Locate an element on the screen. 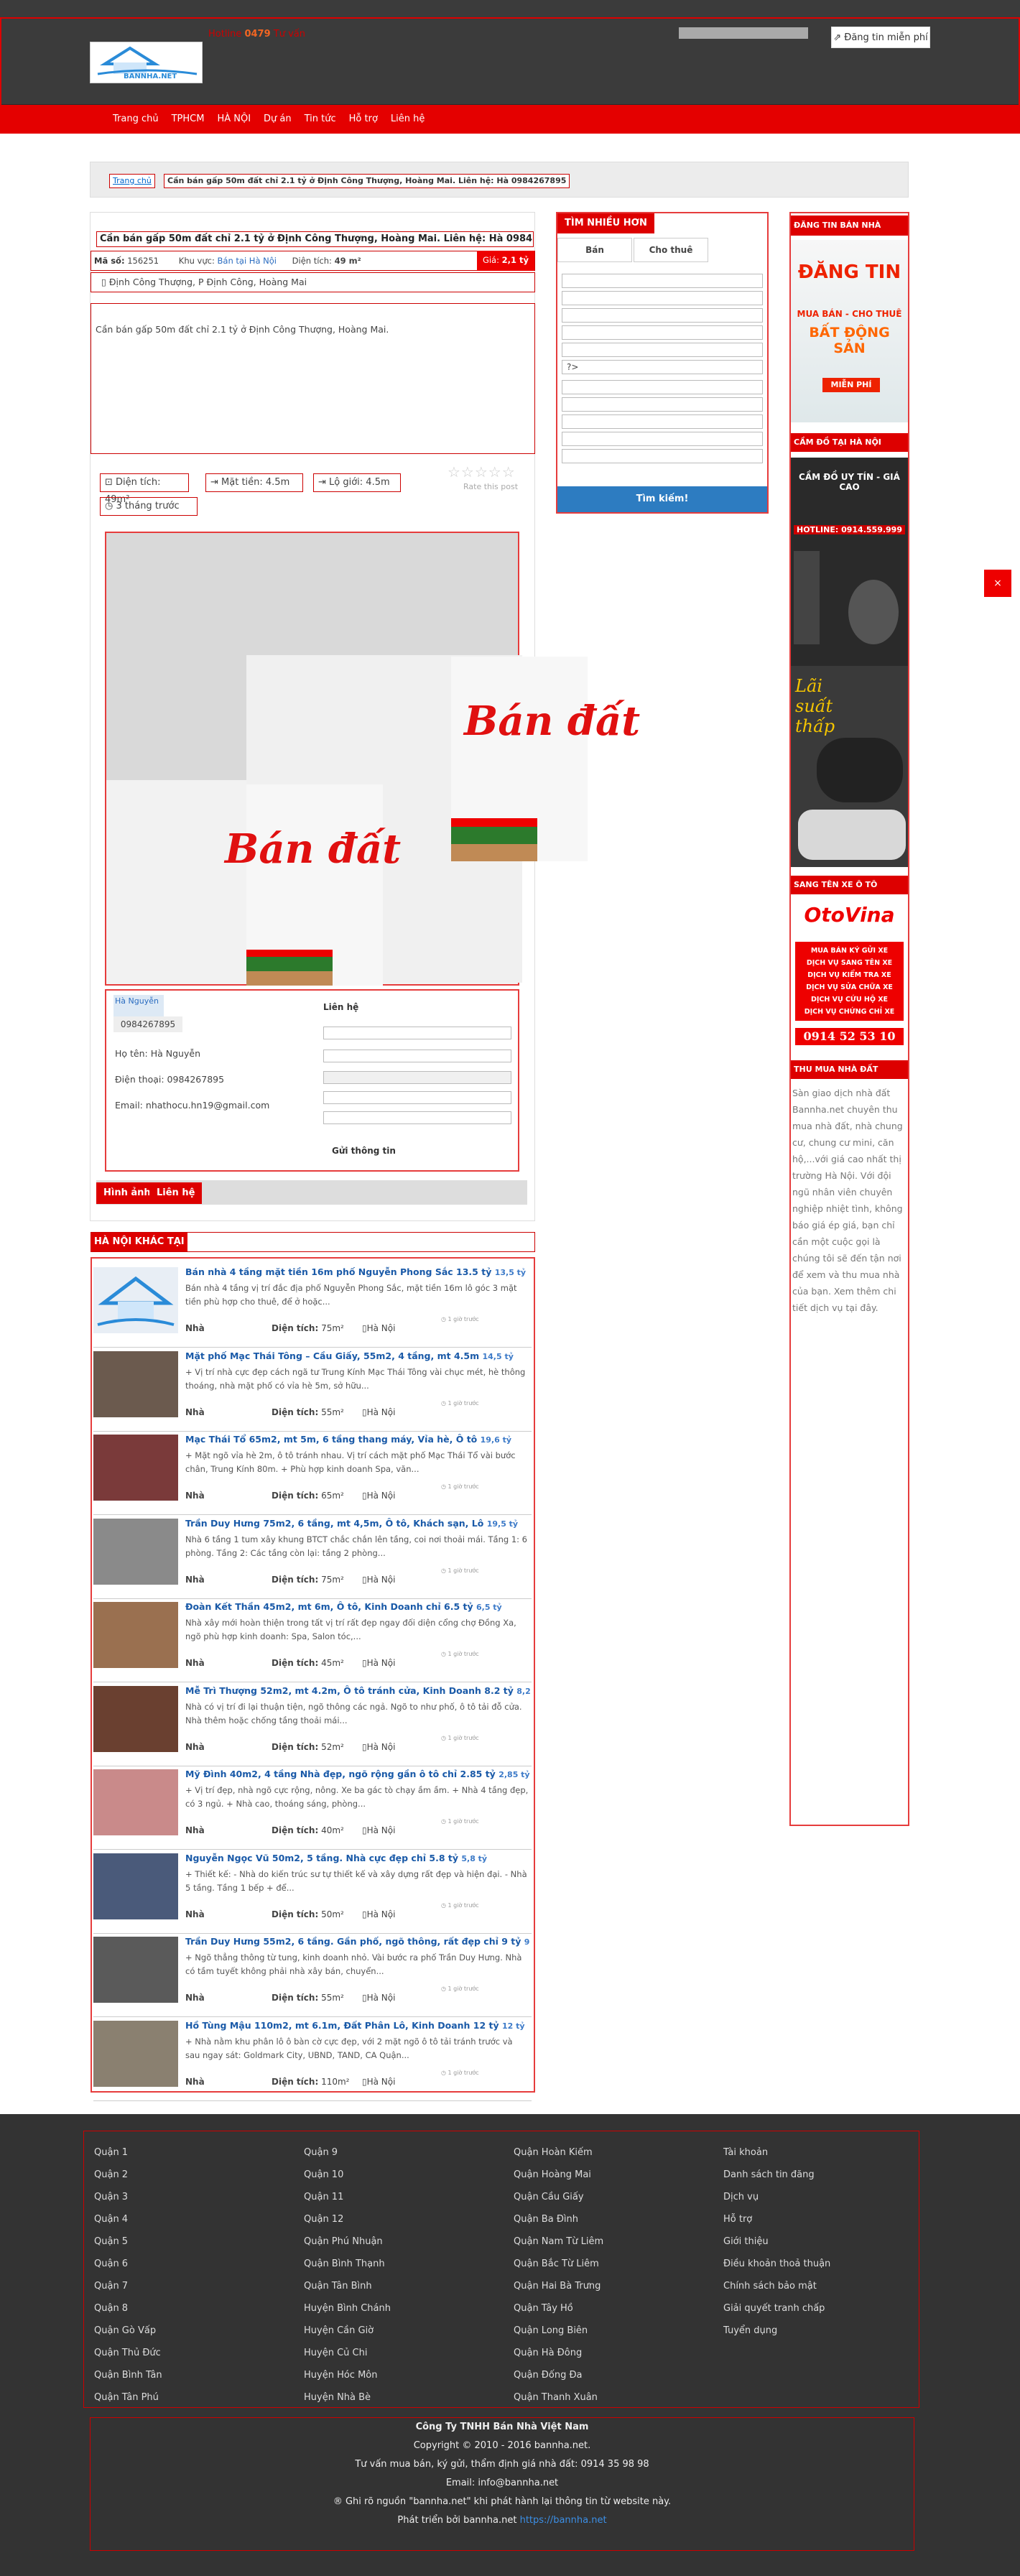 The image size is (1020, 2576). footer-link: Quận Thanh Xuân is located at coordinates (618, 2397).